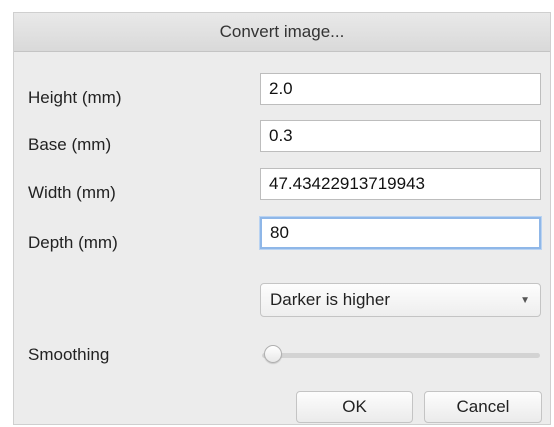 This screenshot has width=554, height=427. Describe the element at coordinates (75, 97) in the screenshot. I see `height-label: Height (mm)` at that location.